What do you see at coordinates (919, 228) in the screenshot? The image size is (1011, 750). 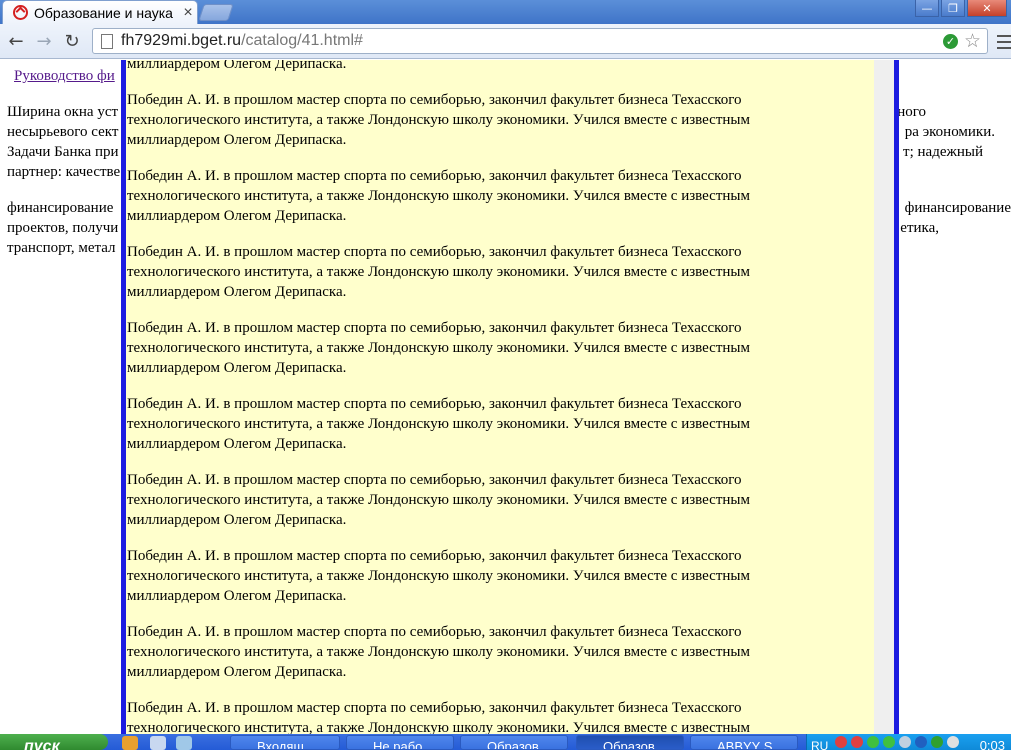 I see `bg-text-line: етика,` at bounding box center [919, 228].